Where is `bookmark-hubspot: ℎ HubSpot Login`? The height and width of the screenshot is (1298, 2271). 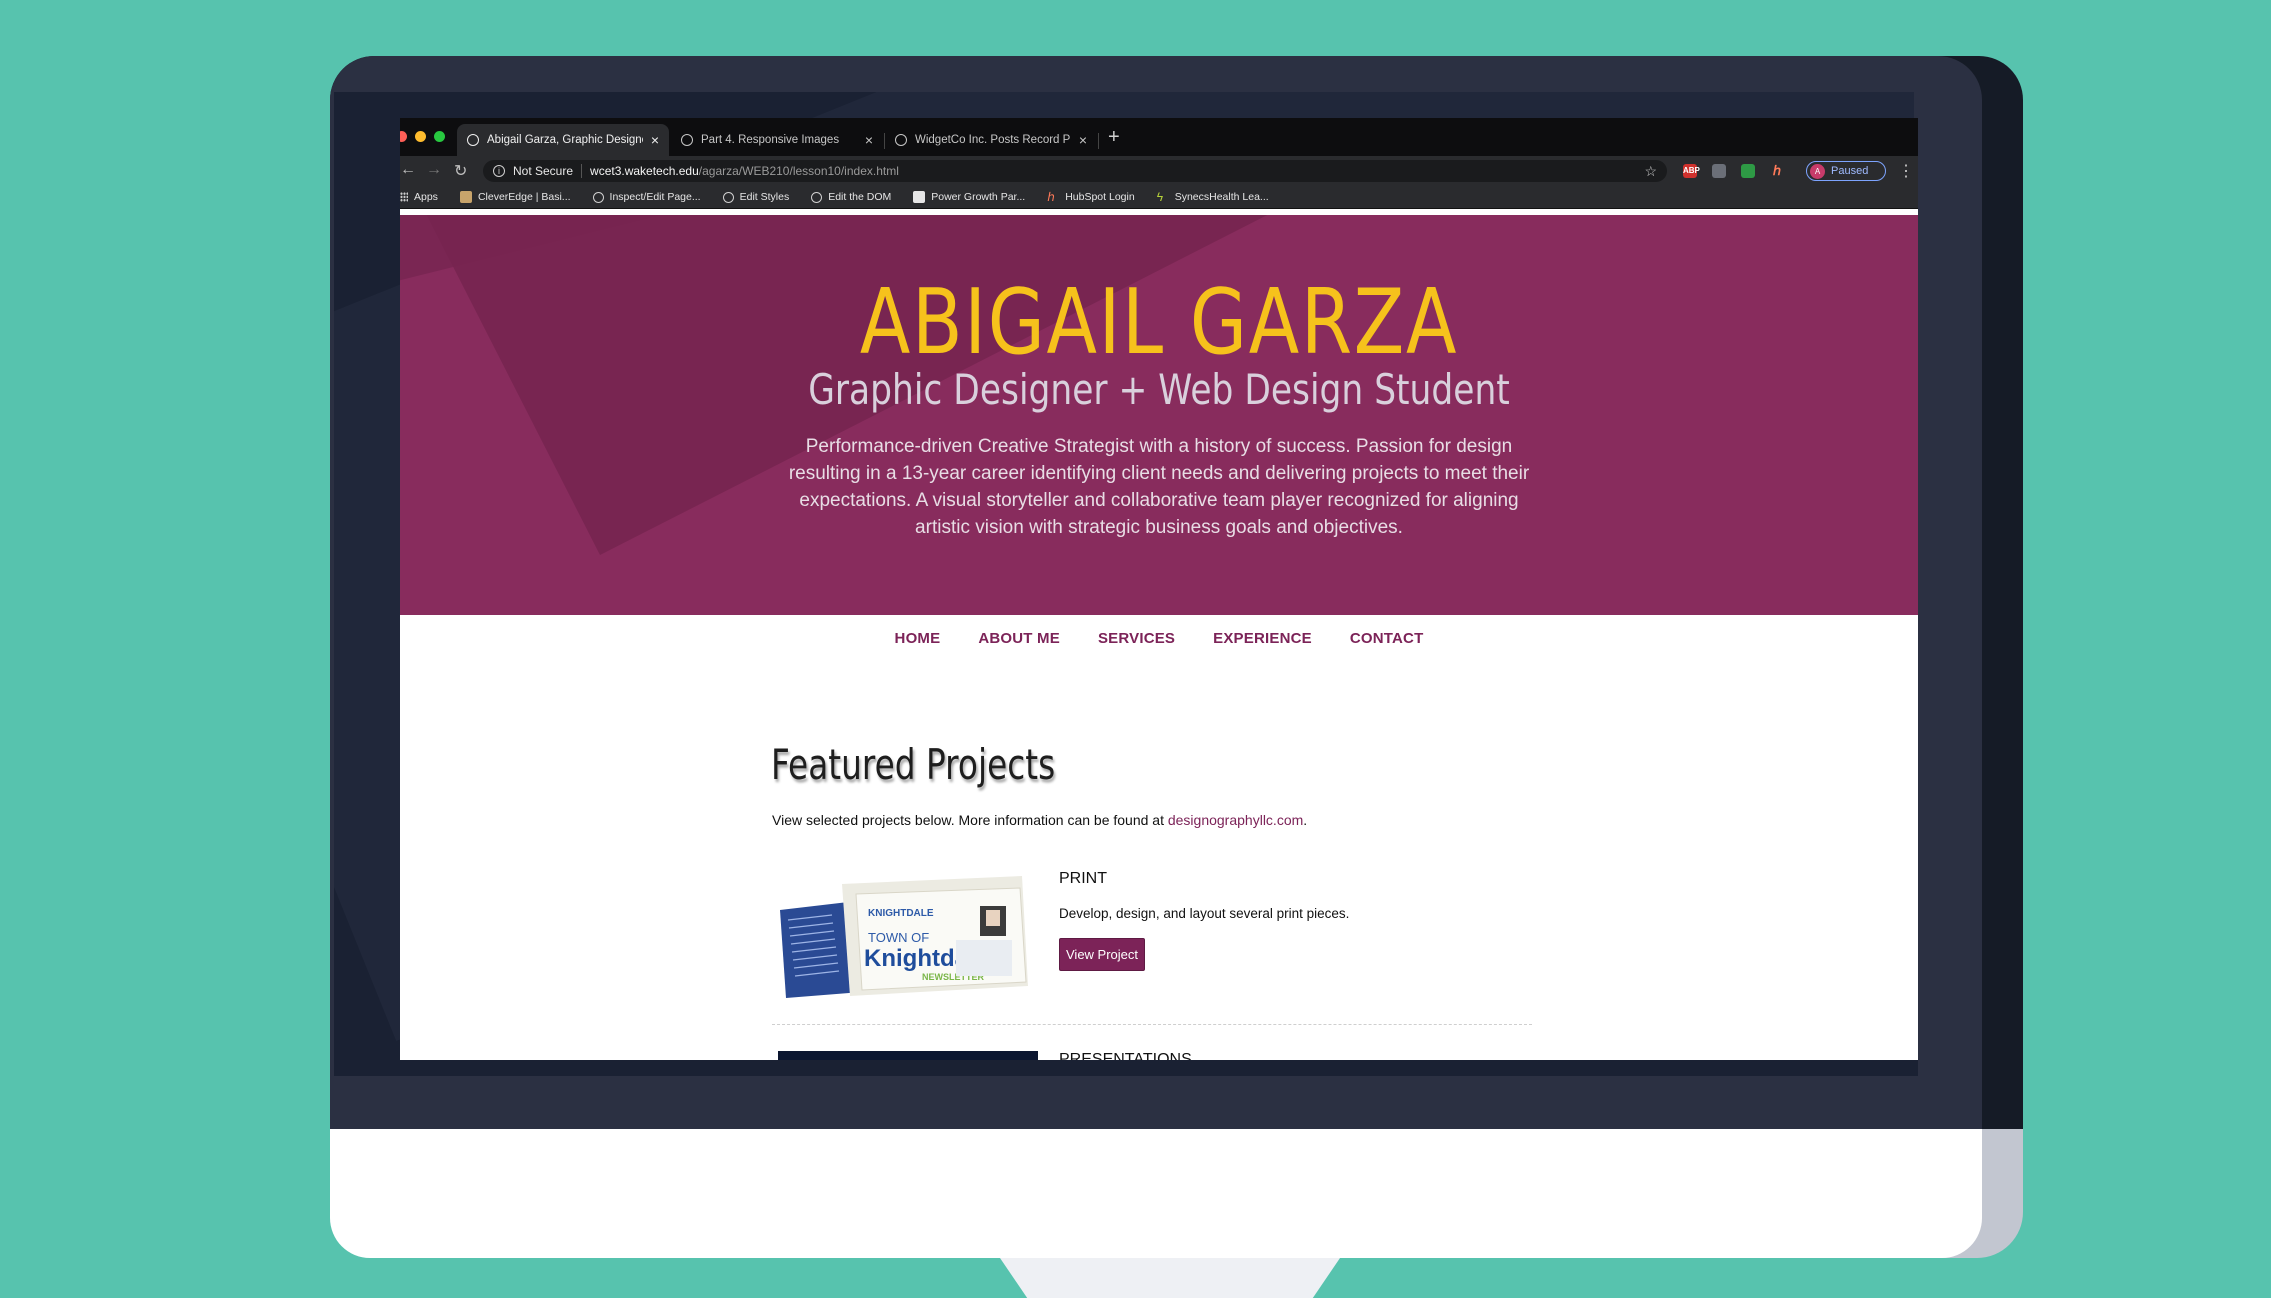
bookmark-hubspot: ℎ HubSpot Login is located at coordinates (1090, 197).